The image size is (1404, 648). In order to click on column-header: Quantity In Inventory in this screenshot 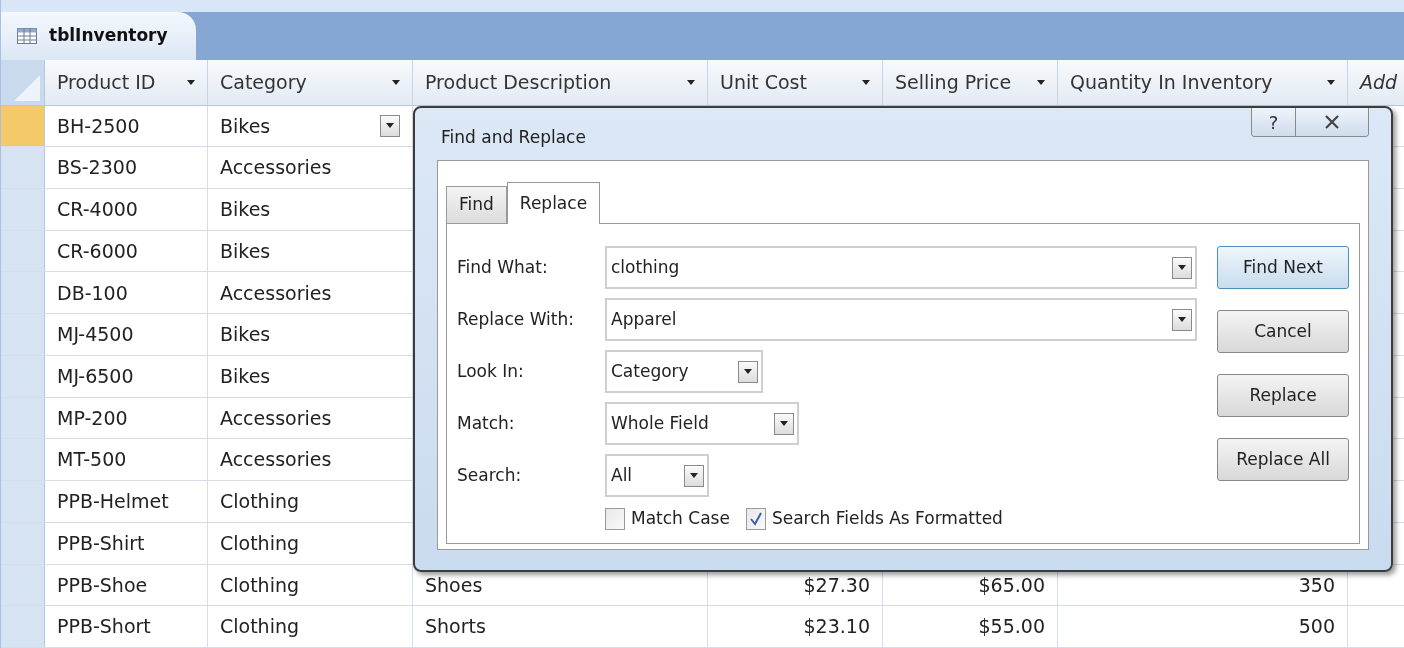, I will do `click(1203, 82)`.